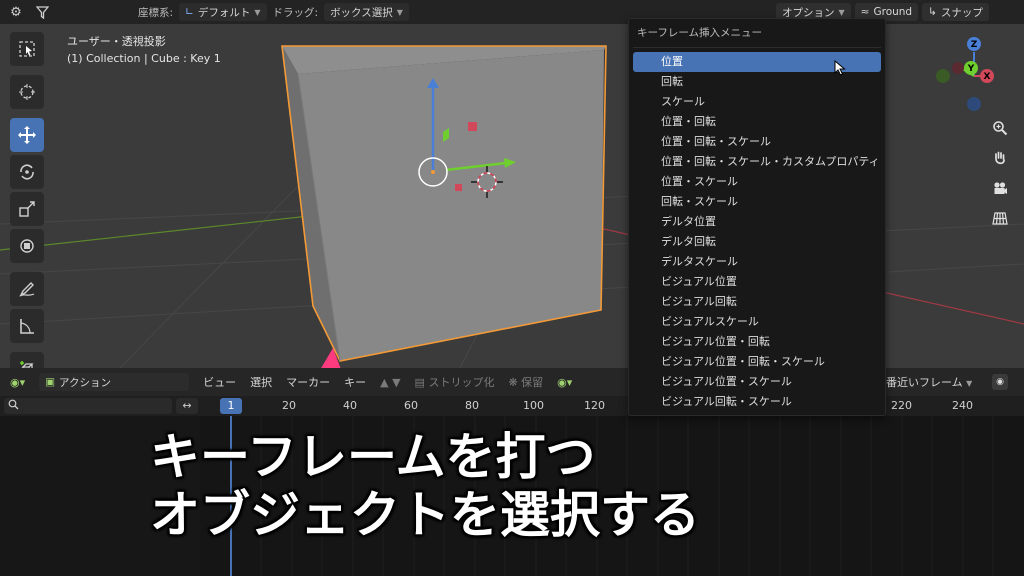  I want to click on cursor-tool, so click(27, 92).